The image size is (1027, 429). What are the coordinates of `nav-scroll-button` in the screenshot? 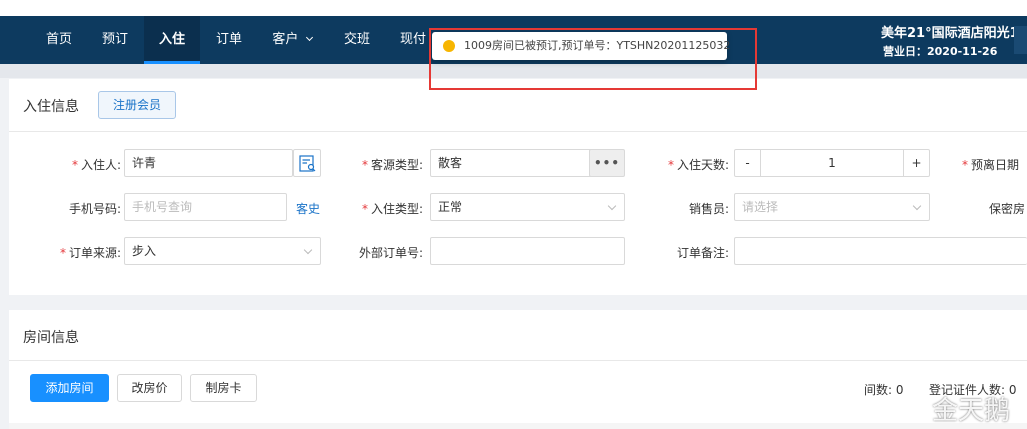 It's located at (1020, 40).